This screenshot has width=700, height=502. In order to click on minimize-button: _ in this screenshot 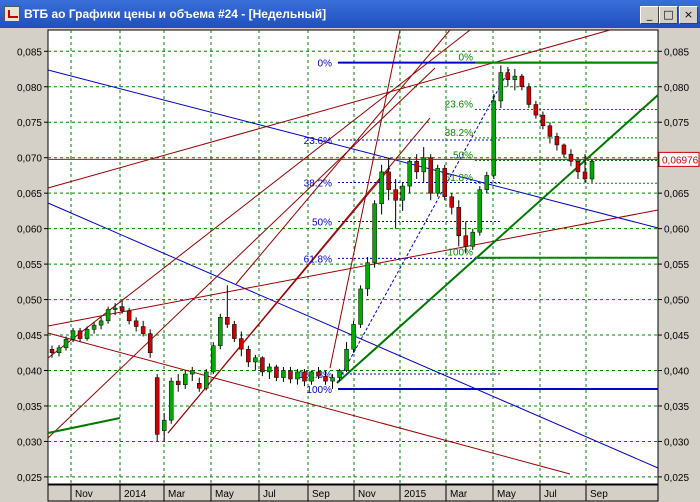, I will do `click(649, 15)`.